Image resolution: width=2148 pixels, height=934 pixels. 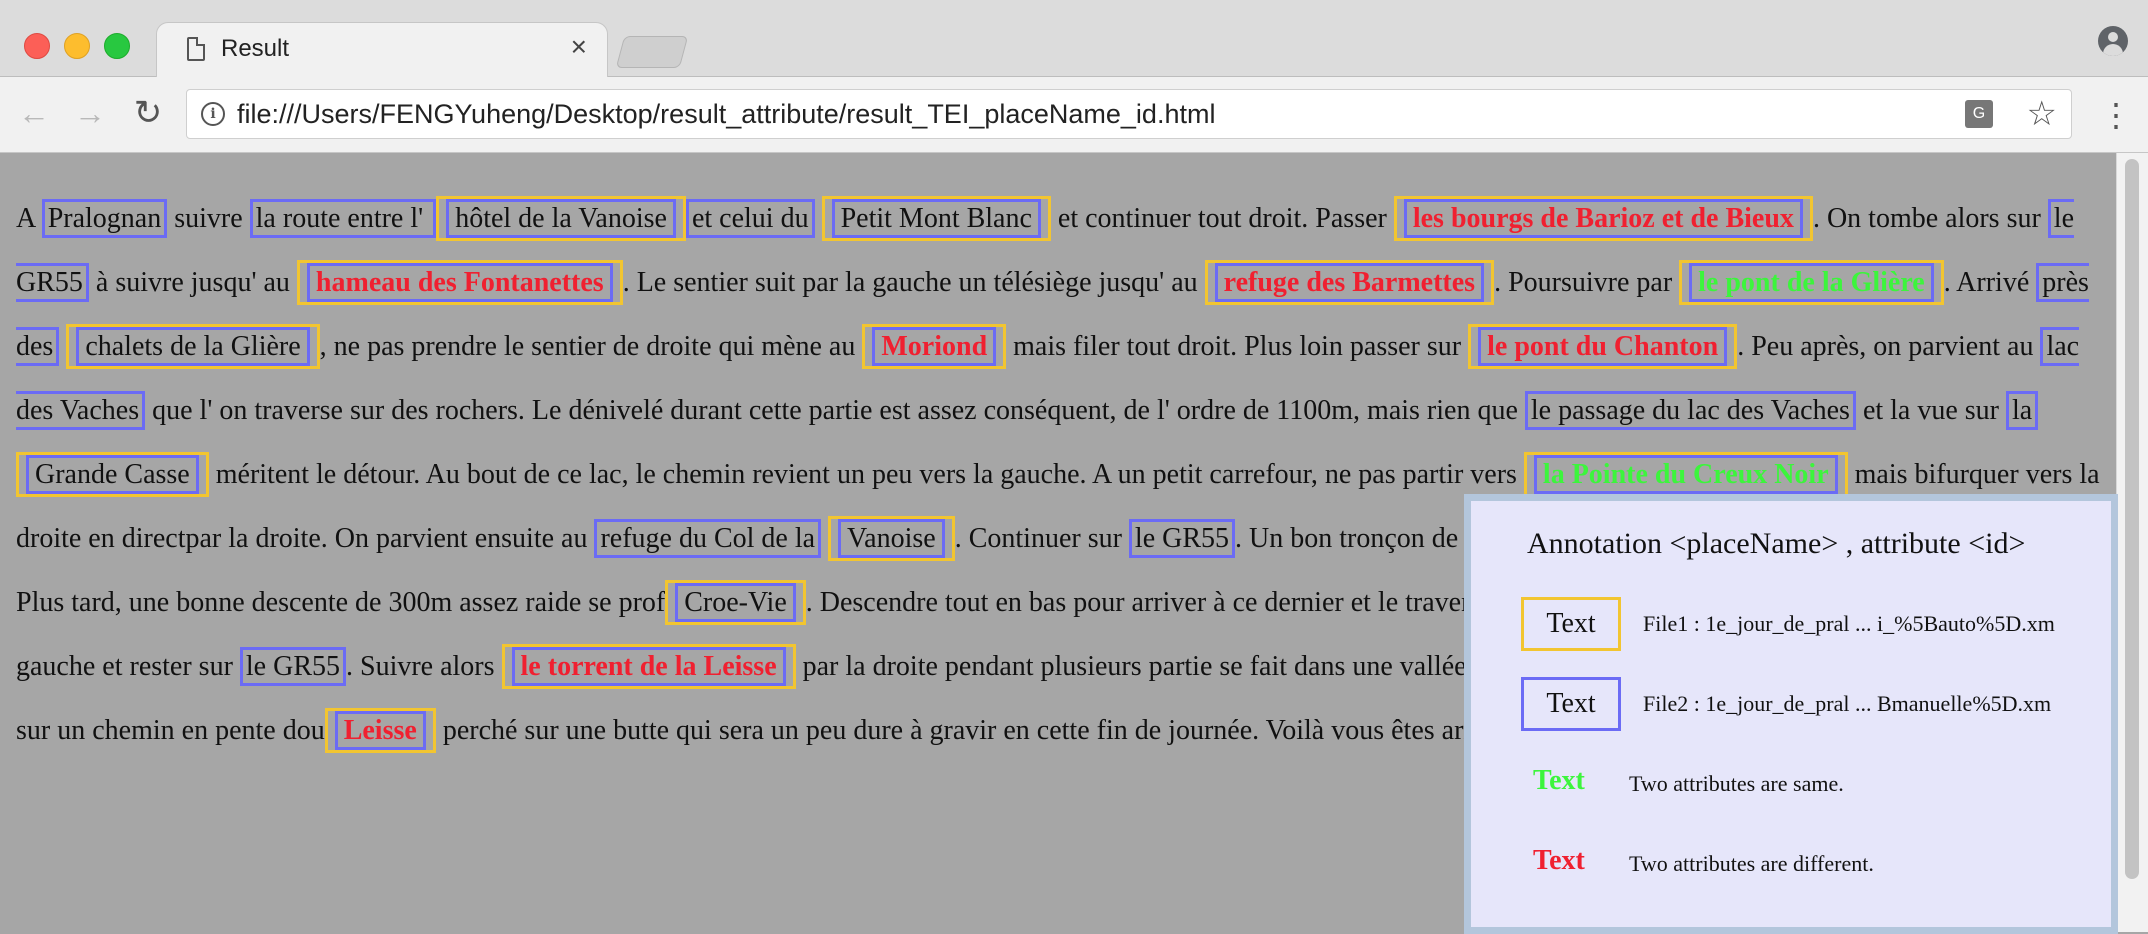 I want to click on text-segment: . Peu après, on parvient au, so click(x=1889, y=346).